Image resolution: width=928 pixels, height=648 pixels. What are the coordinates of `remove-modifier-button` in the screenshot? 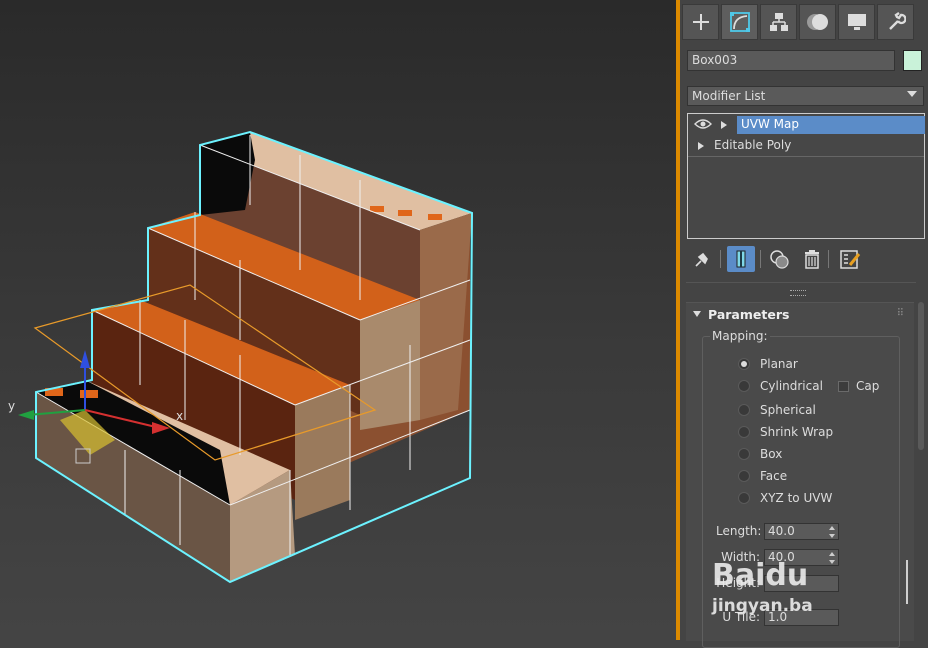 It's located at (812, 259).